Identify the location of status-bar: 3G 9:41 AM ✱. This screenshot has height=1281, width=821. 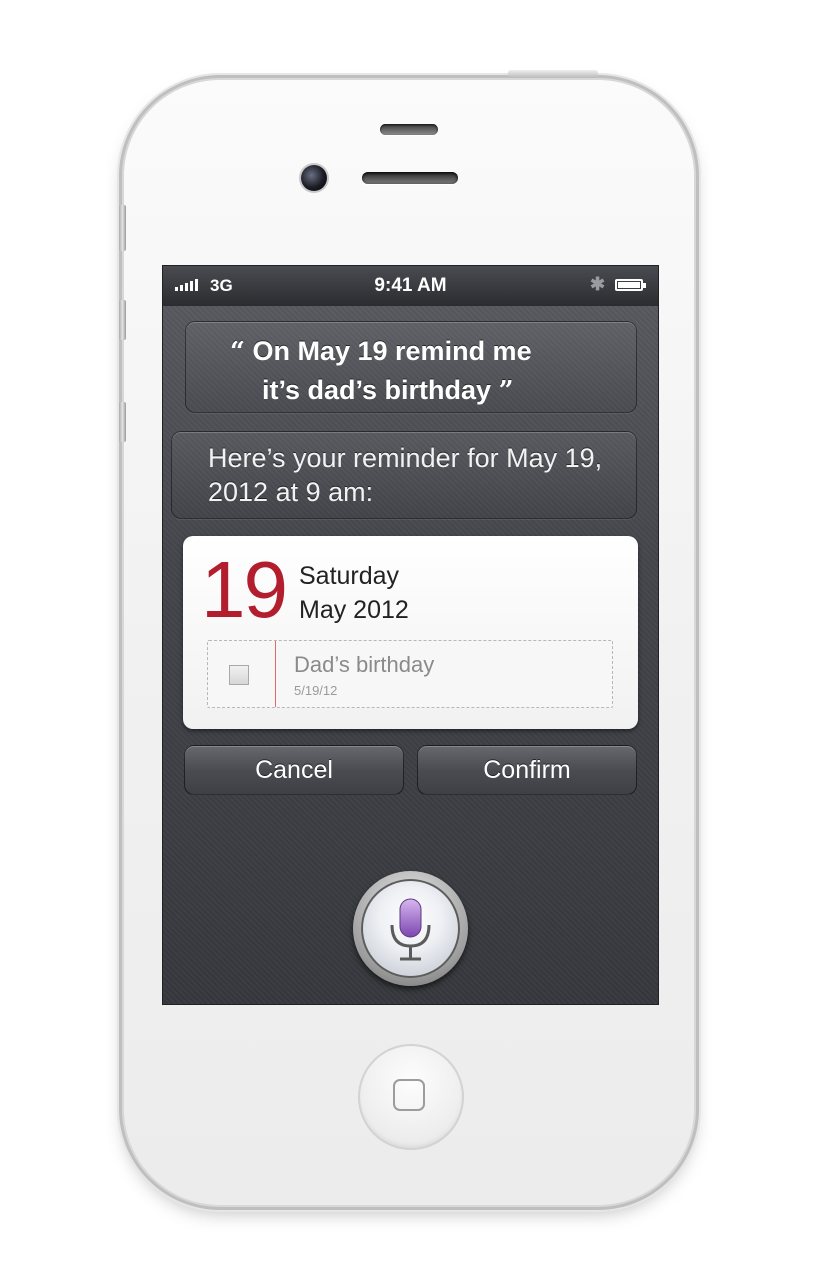
(410, 286).